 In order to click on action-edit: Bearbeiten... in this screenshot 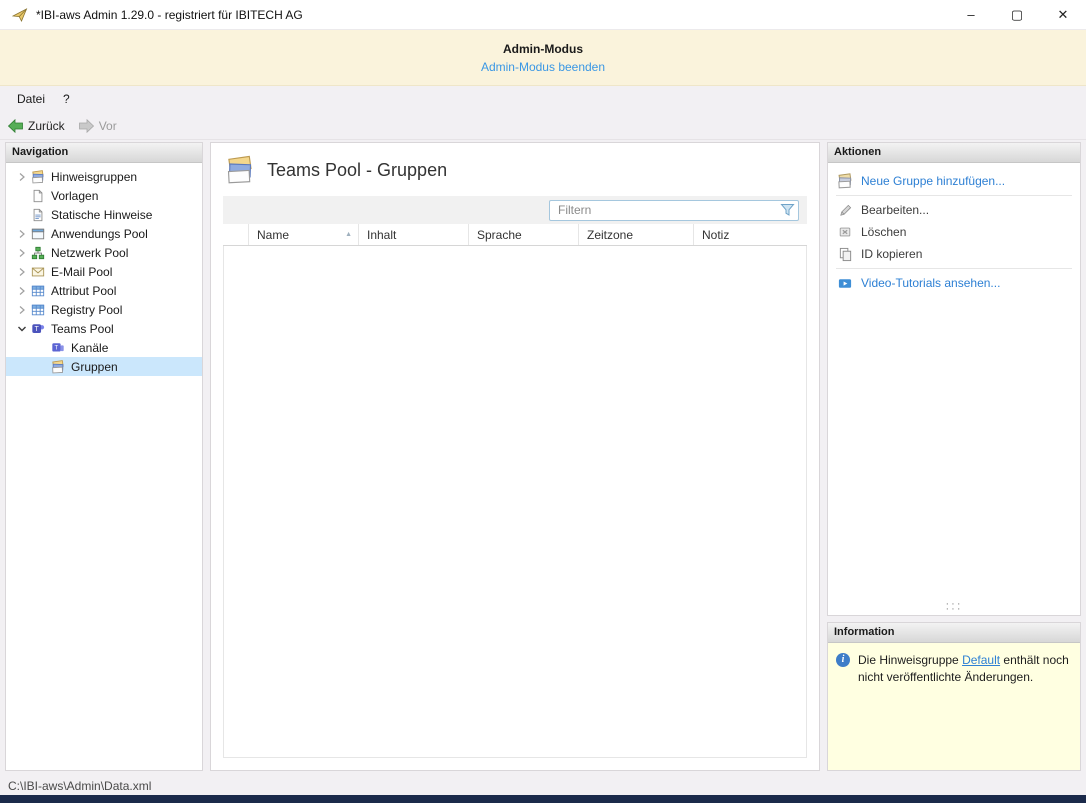, I will do `click(954, 210)`.